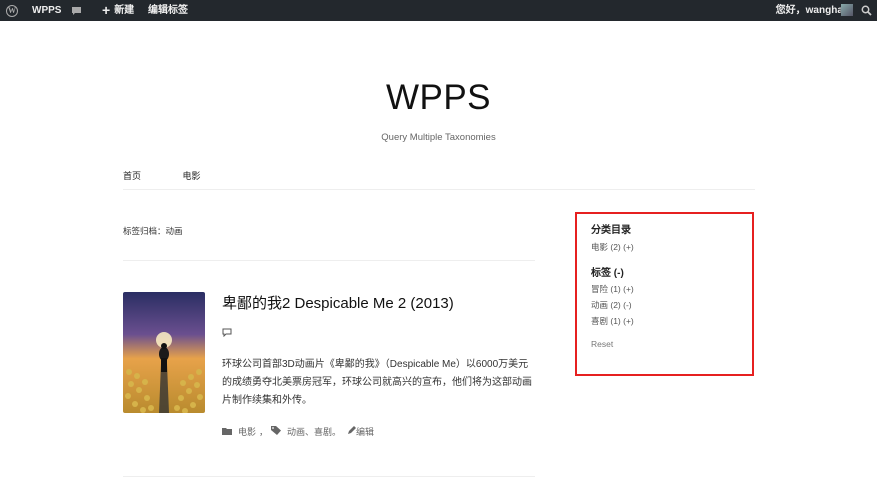 This screenshot has width=877, height=500. Describe the element at coordinates (106, 10) in the screenshot. I see `plus-icon: +` at that location.